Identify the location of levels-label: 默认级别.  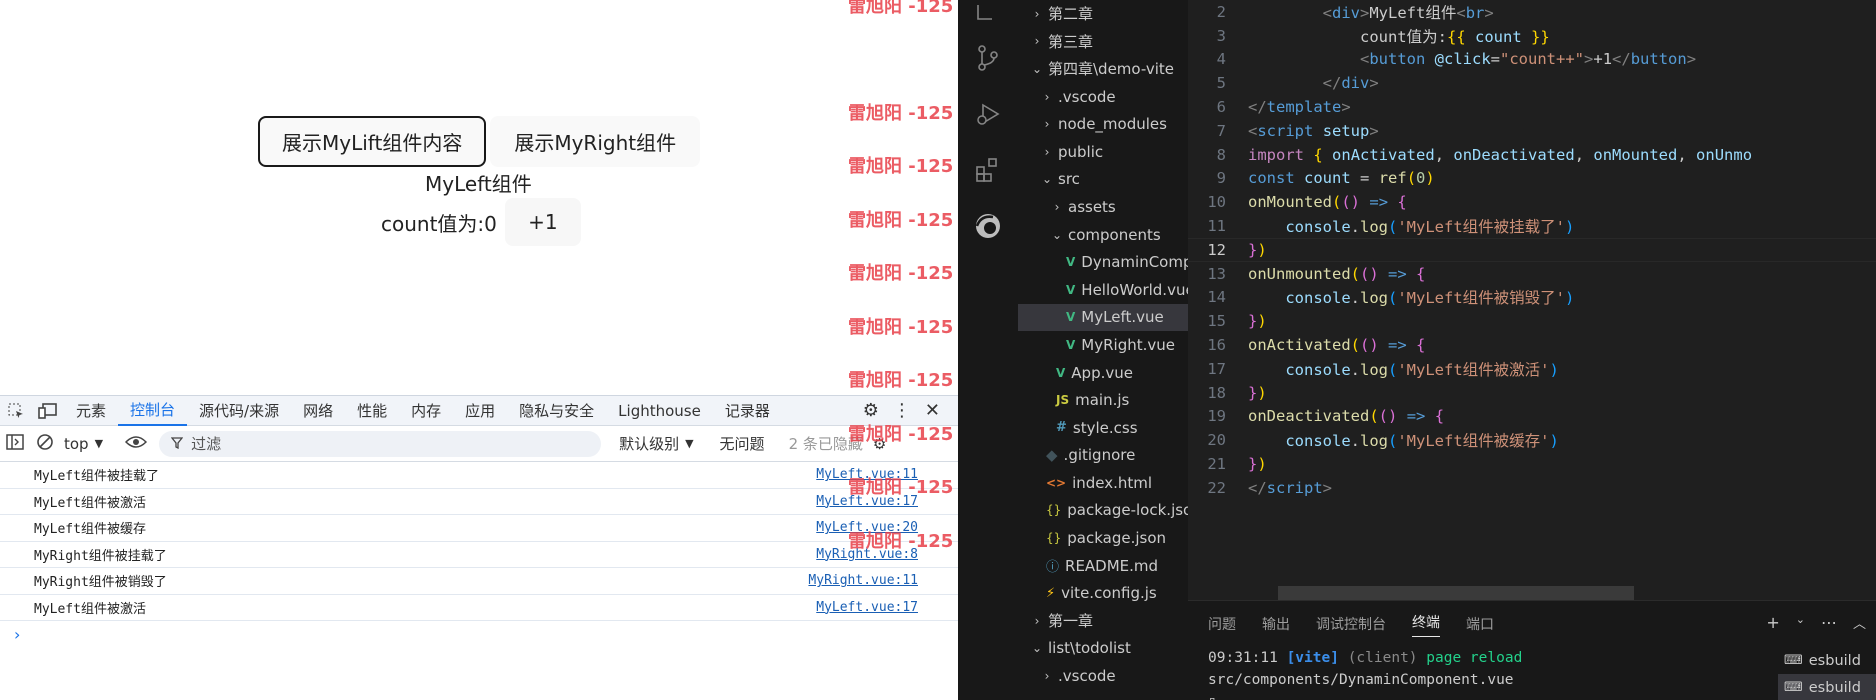
(649, 444).